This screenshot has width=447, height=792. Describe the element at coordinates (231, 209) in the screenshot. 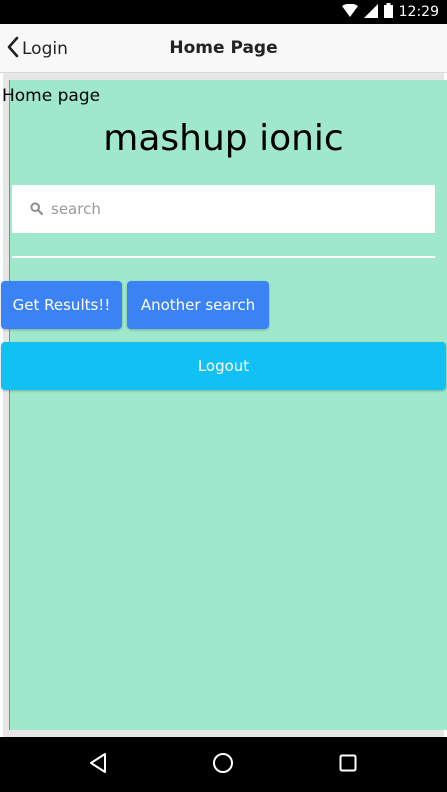

I see `search-input` at that location.